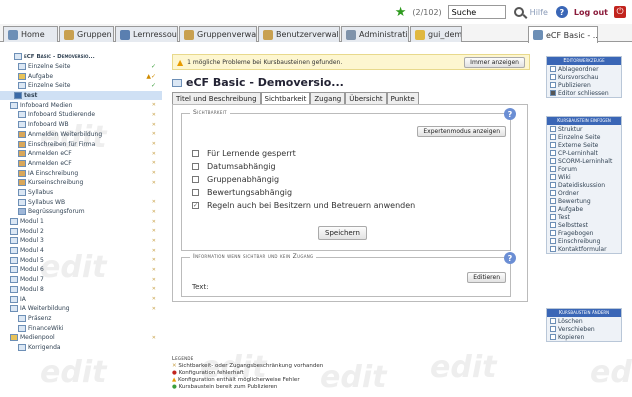  Describe the element at coordinates (81, 328) in the screenshot. I see `tree-item: FinanceWiki` at that location.